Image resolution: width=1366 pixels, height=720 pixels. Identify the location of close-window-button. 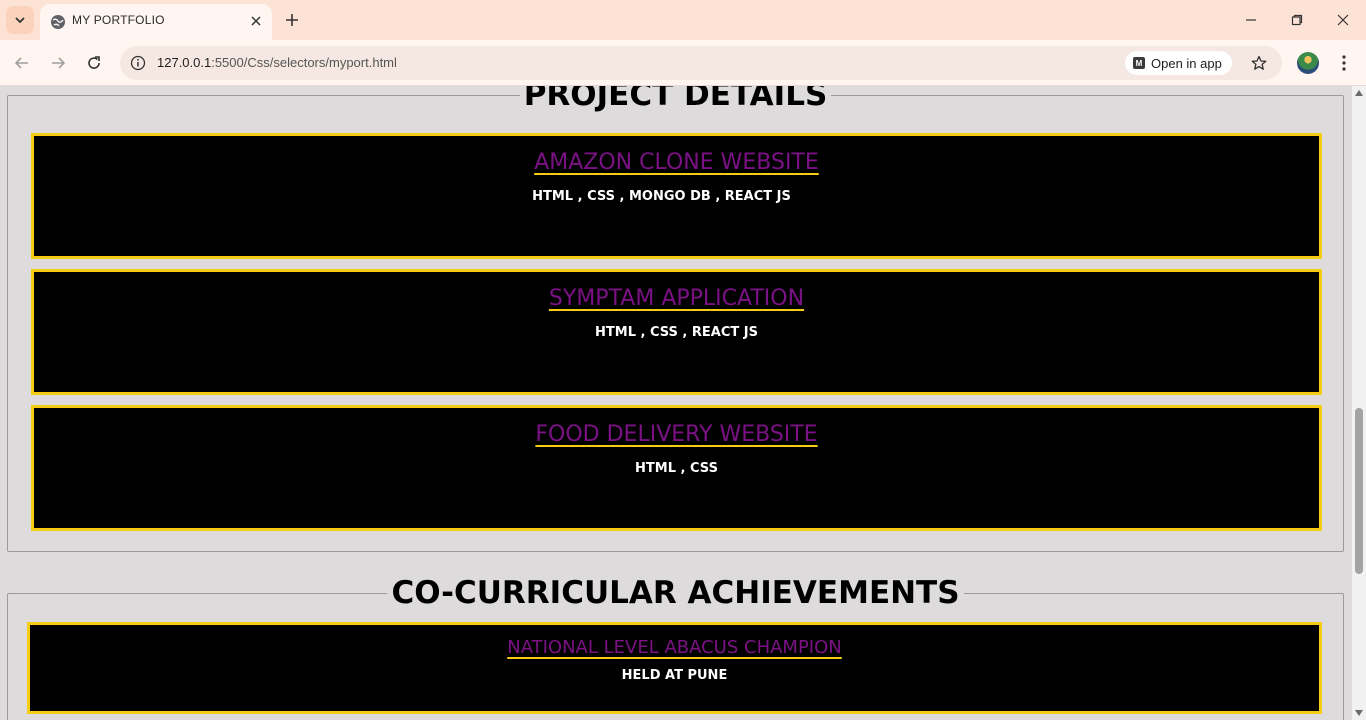
(1343, 20).